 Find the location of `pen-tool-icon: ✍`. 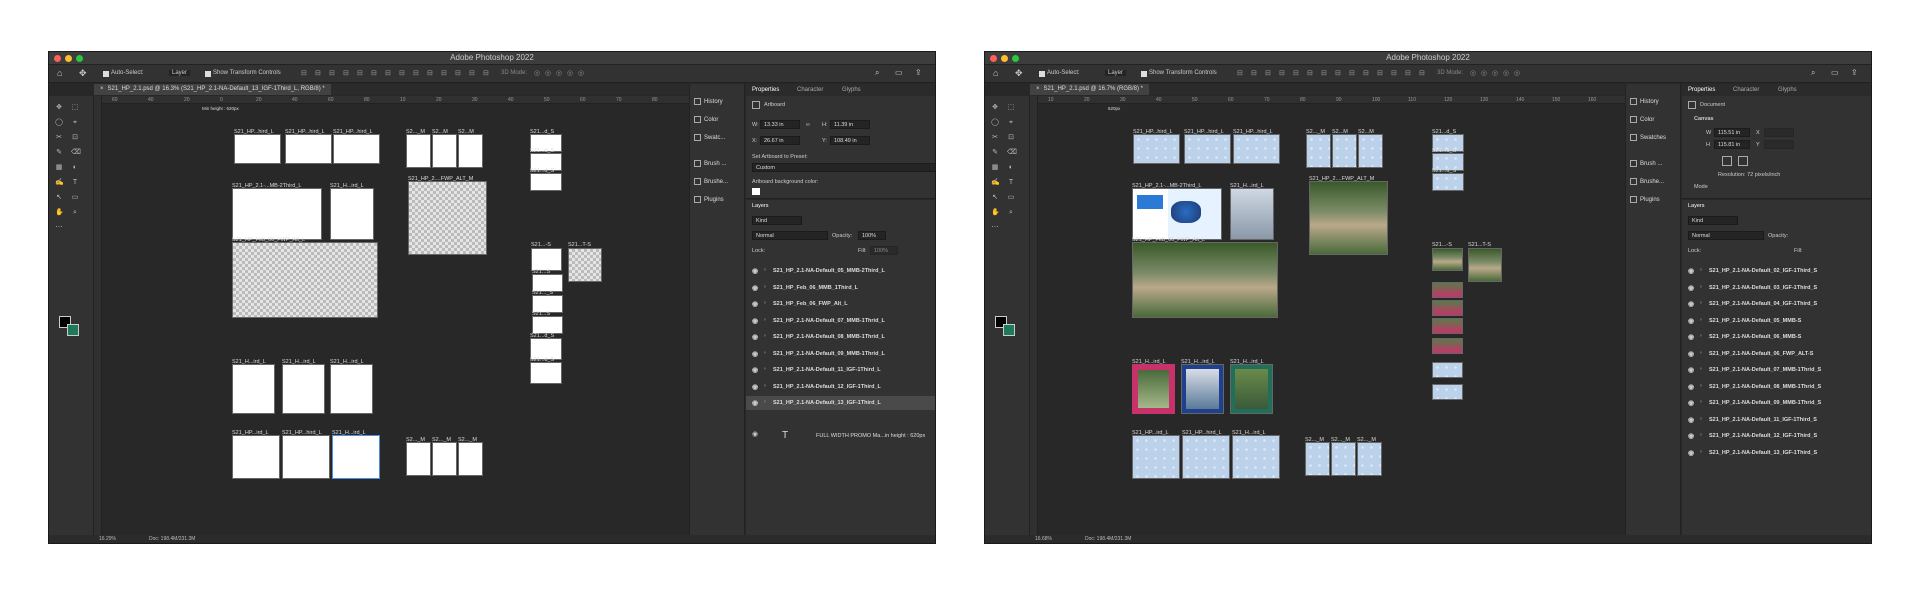

pen-tool-icon: ✍ is located at coordinates (59, 183).